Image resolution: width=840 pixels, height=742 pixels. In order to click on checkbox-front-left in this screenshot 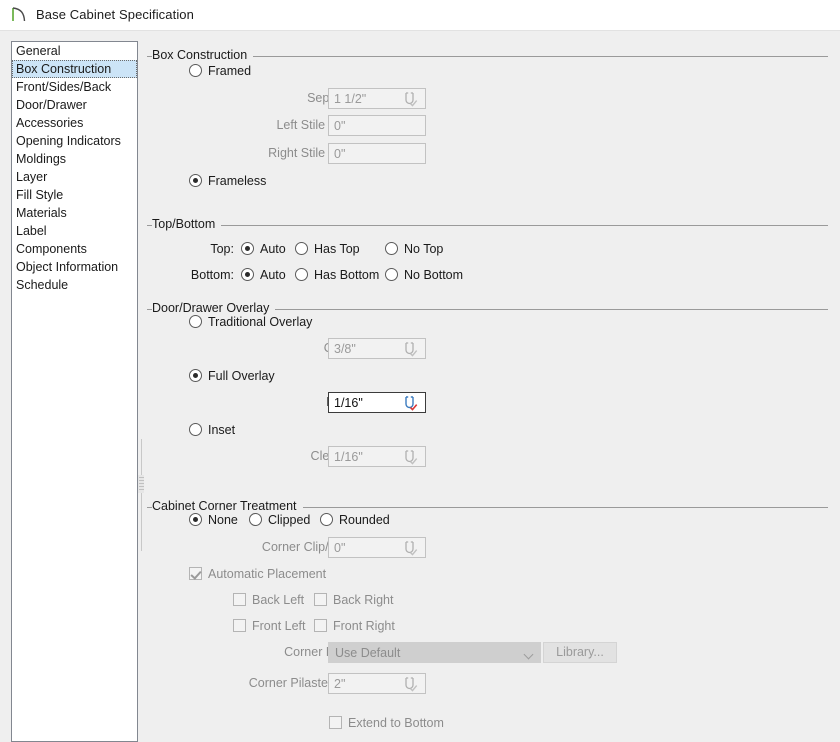, I will do `click(239, 625)`.